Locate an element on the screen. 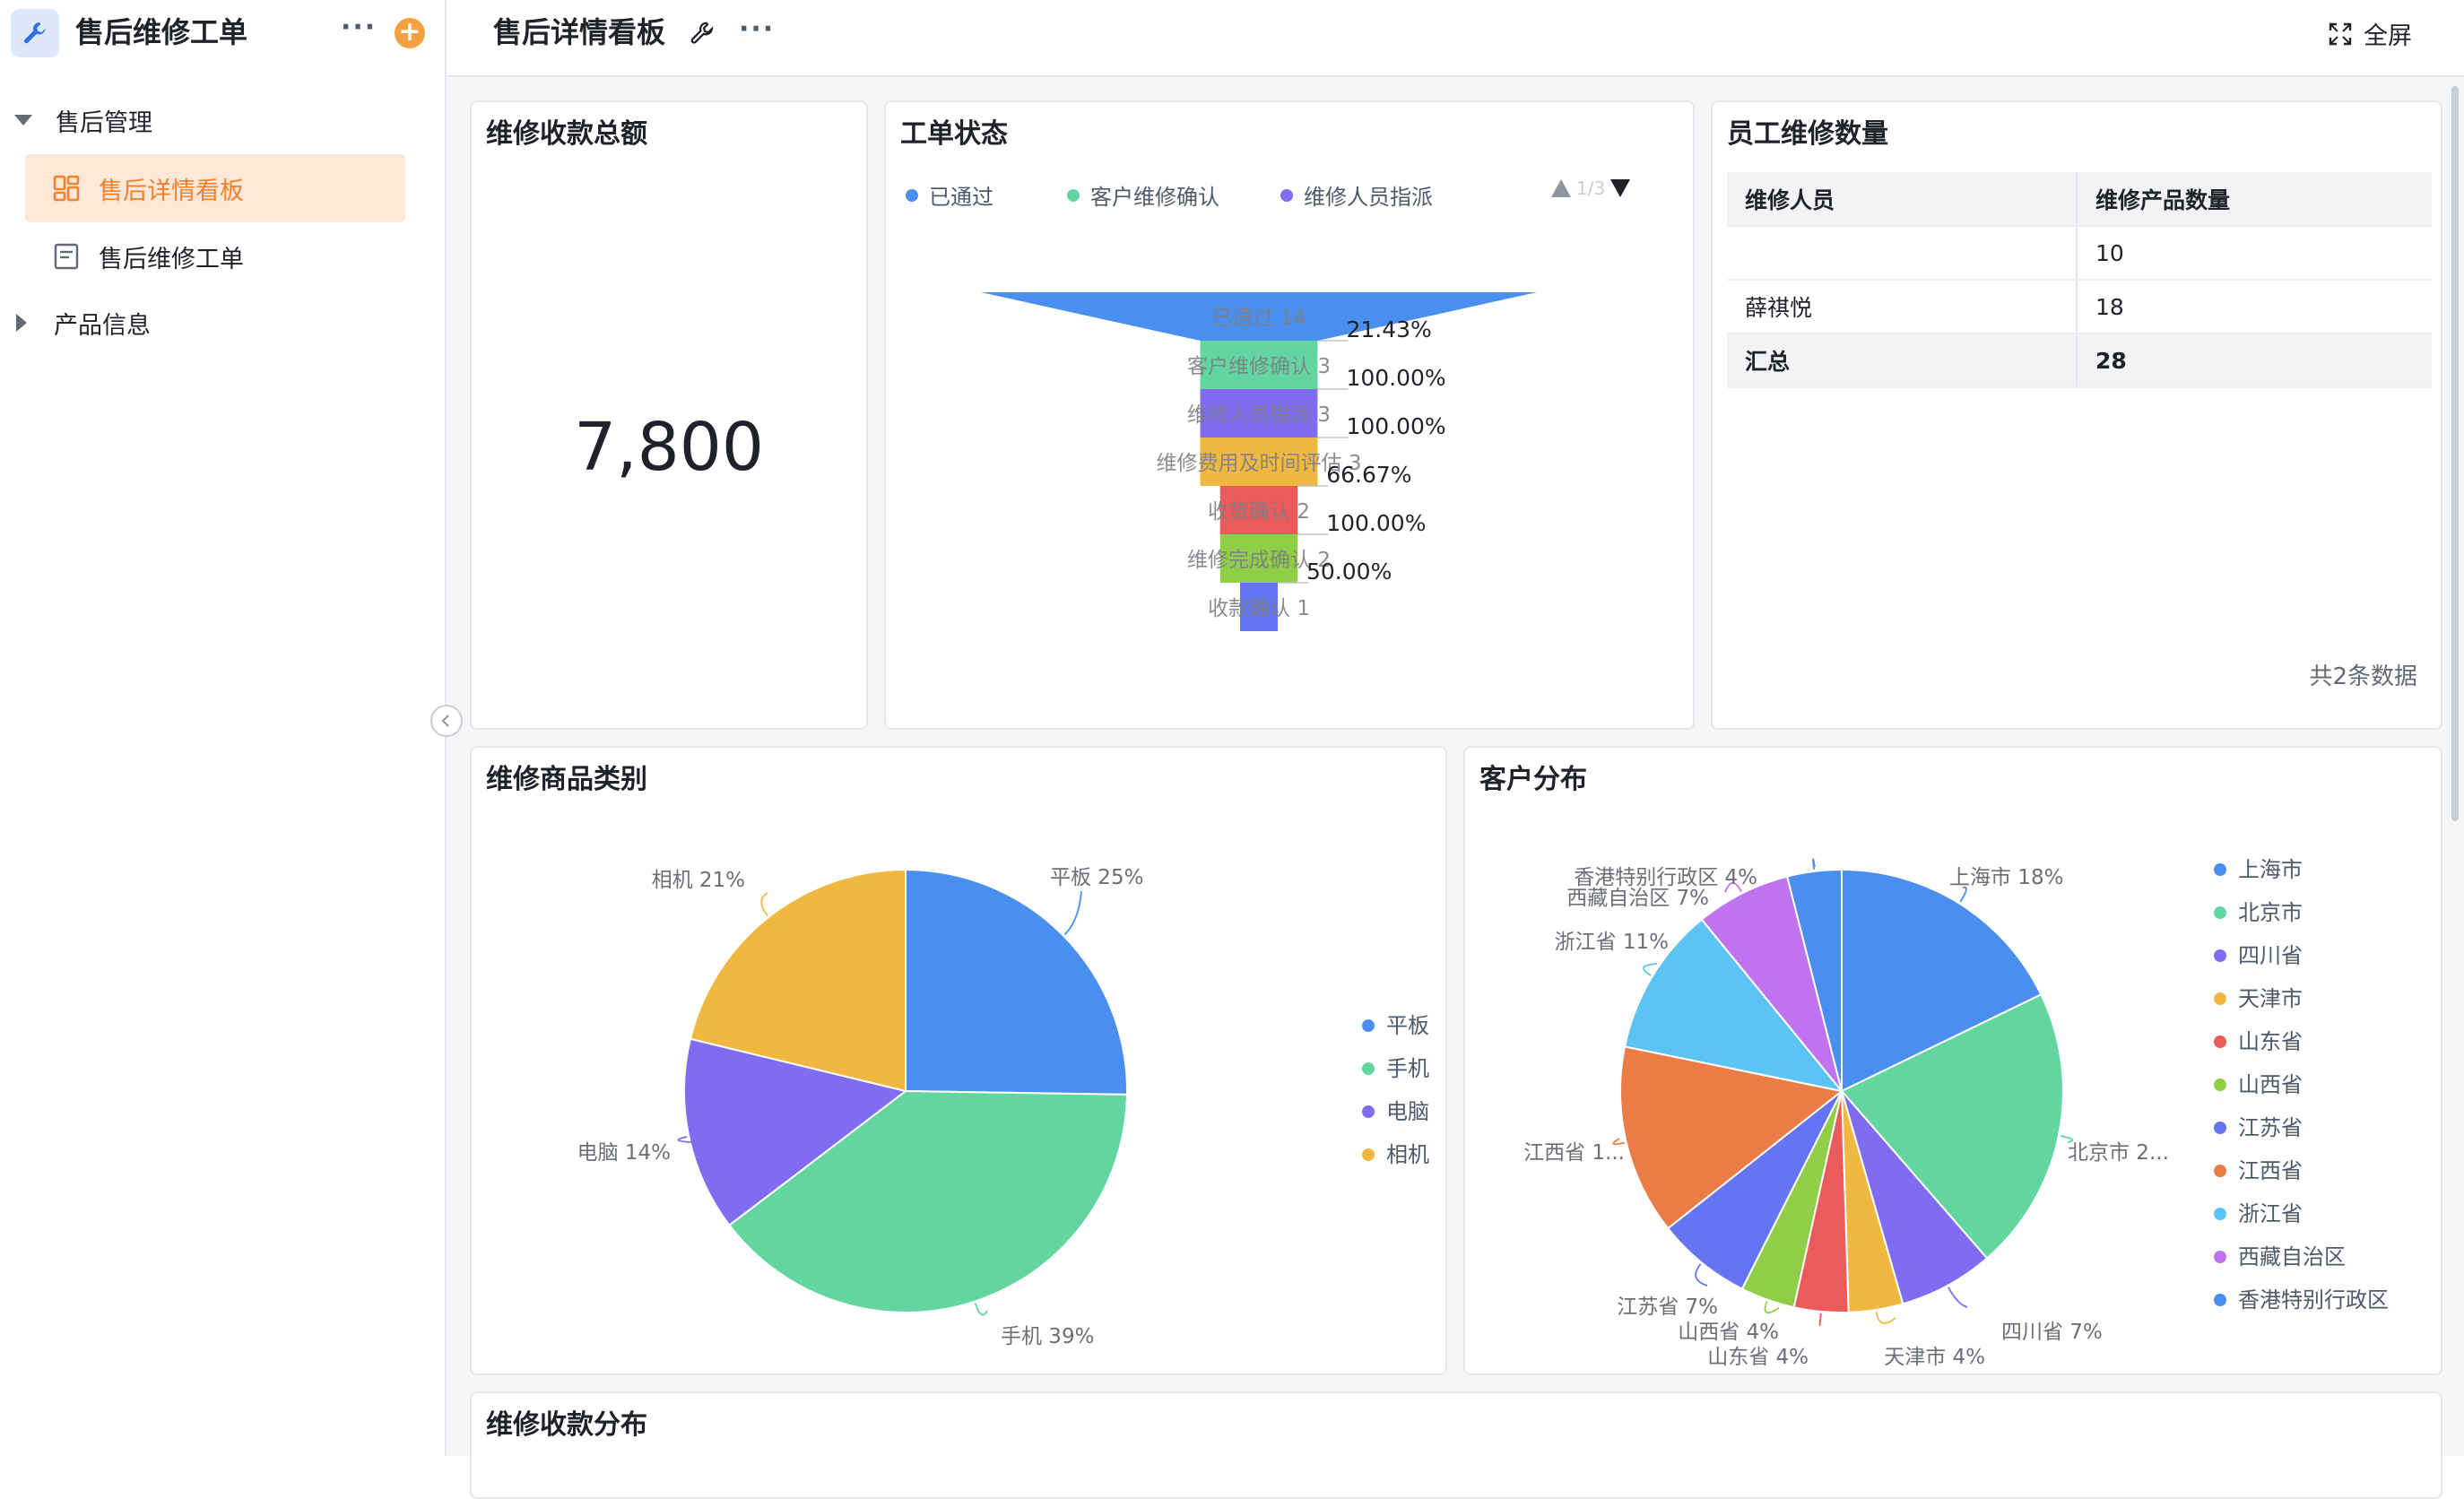 This screenshot has height=1499, width=2464. collapse-sidebar-button is located at coordinates (446, 721).